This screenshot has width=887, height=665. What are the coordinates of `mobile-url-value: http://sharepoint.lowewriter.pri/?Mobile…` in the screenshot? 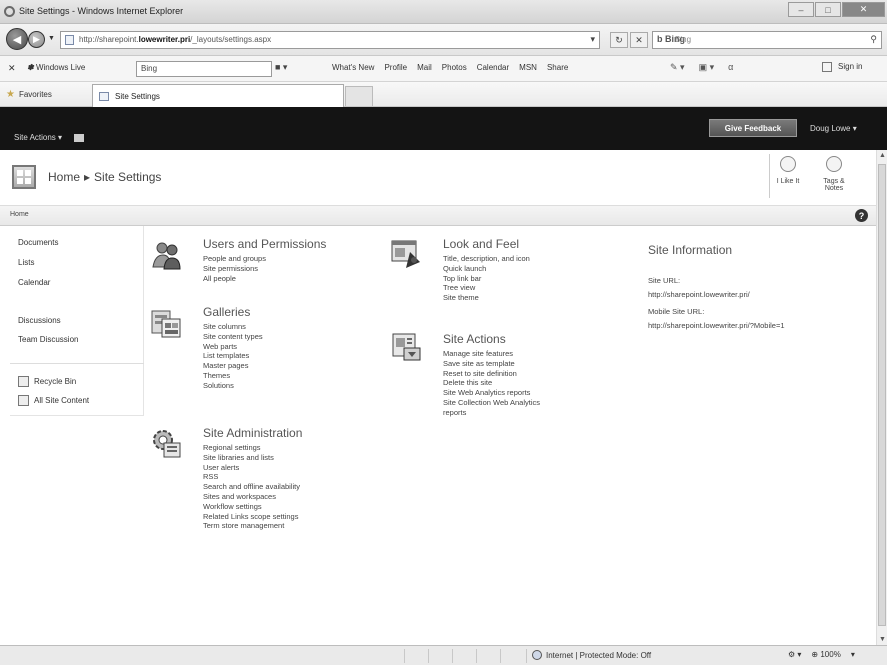 It's located at (716, 325).